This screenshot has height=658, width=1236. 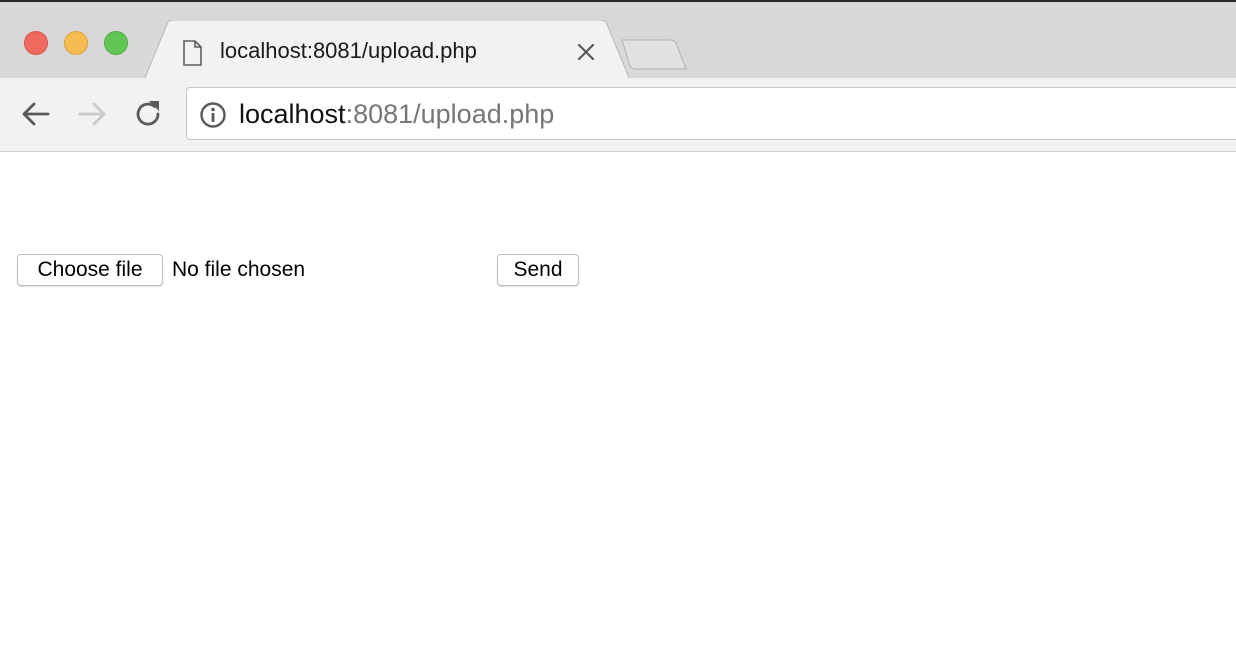 What do you see at coordinates (348, 50) in the screenshot?
I see `tab-title: localhost:8081/upload.php` at bounding box center [348, 50].